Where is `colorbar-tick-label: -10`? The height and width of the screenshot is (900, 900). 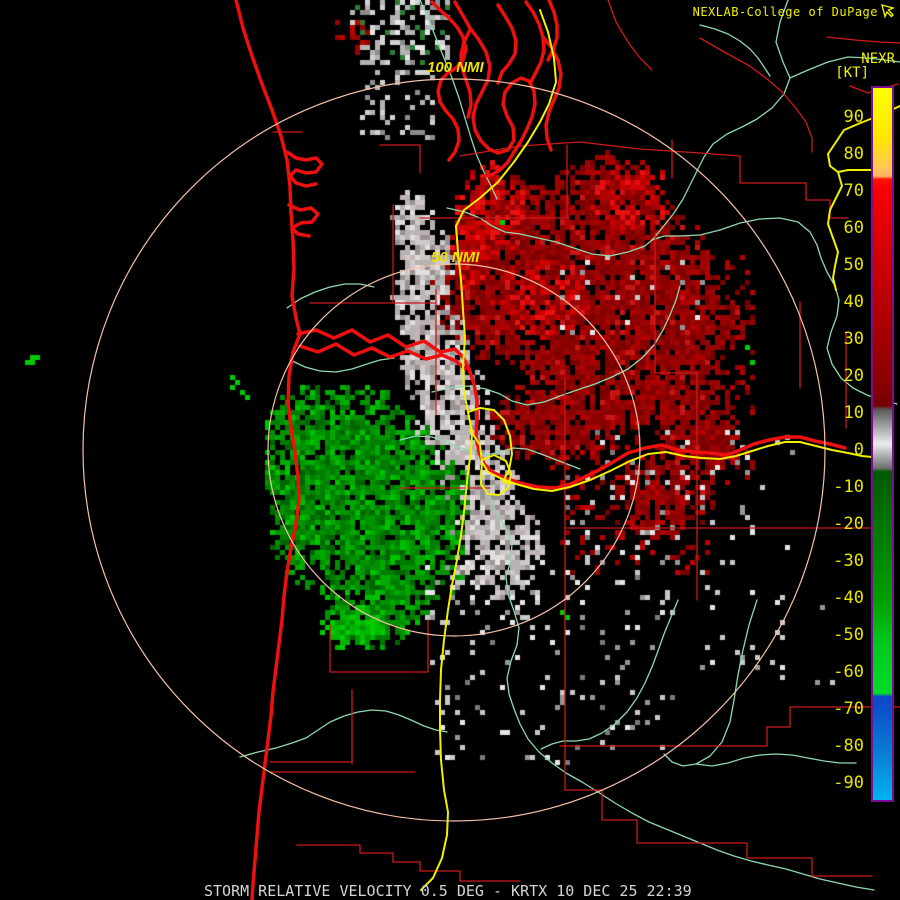
colorbar-tick-label: -10 is located at coordinates (848, 487).